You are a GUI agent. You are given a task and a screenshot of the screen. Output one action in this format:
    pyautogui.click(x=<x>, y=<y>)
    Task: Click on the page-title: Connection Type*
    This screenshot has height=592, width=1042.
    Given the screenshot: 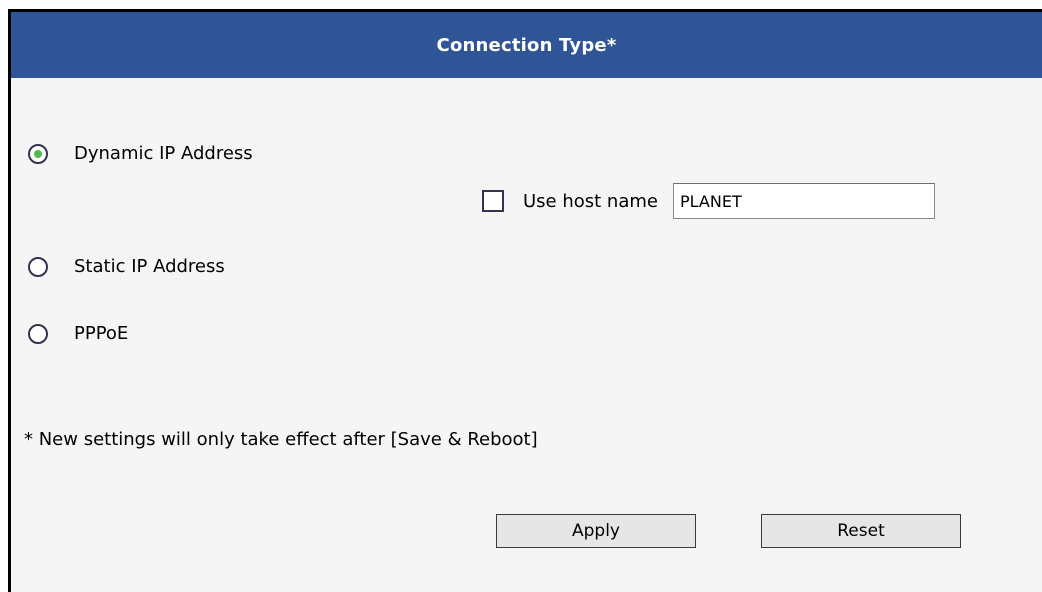 What is the action you would take?
    pyautogui.click(x=526, y=45)
    